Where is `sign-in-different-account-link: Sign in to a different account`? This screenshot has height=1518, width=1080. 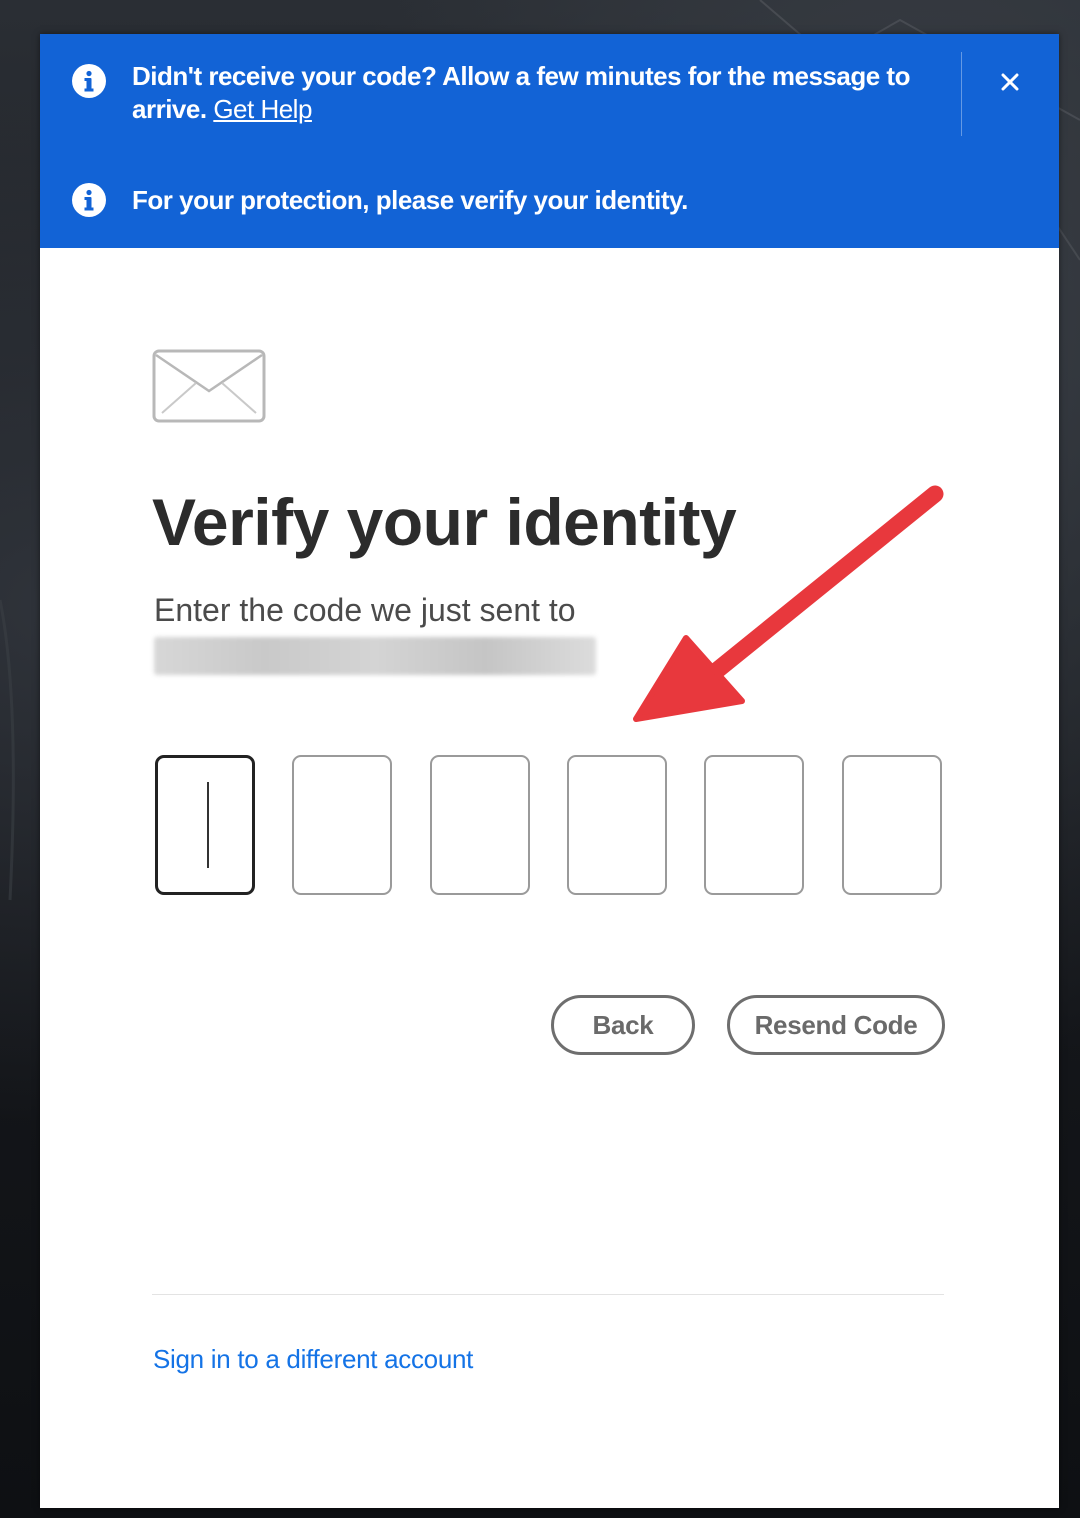
sign-in-different-account-link: Sign in to a different account is located at coordinates (313, 1359).